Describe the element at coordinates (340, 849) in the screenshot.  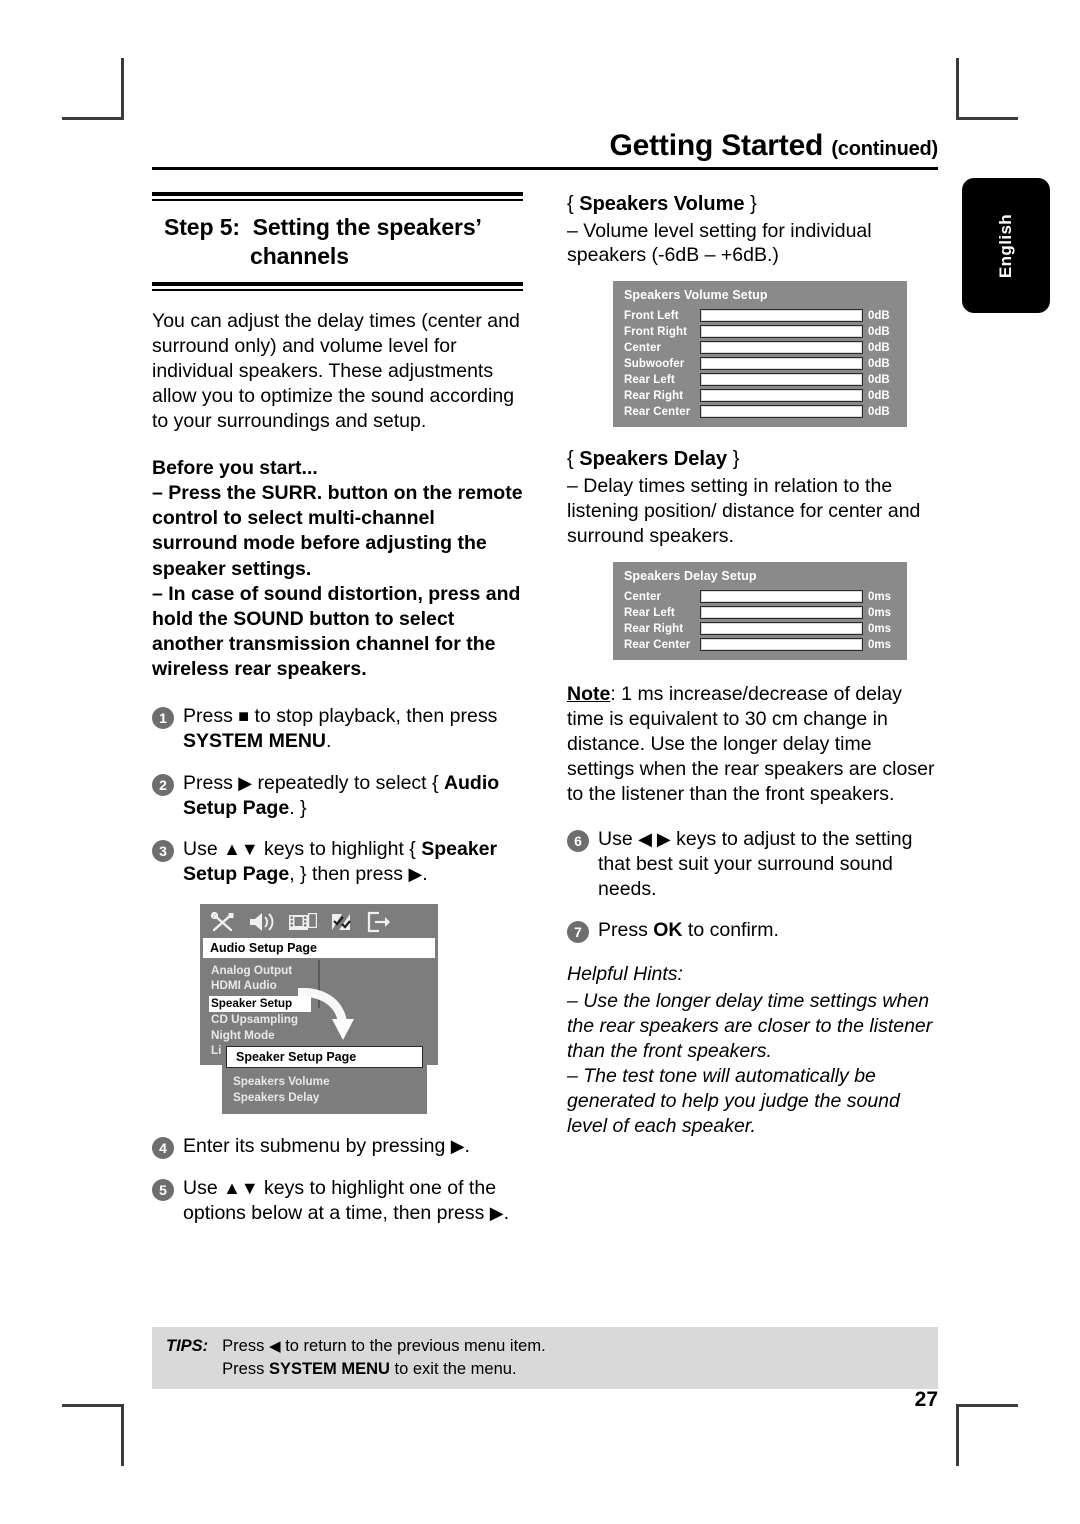
I see `step-3-post: keys to highlight {` at that location.